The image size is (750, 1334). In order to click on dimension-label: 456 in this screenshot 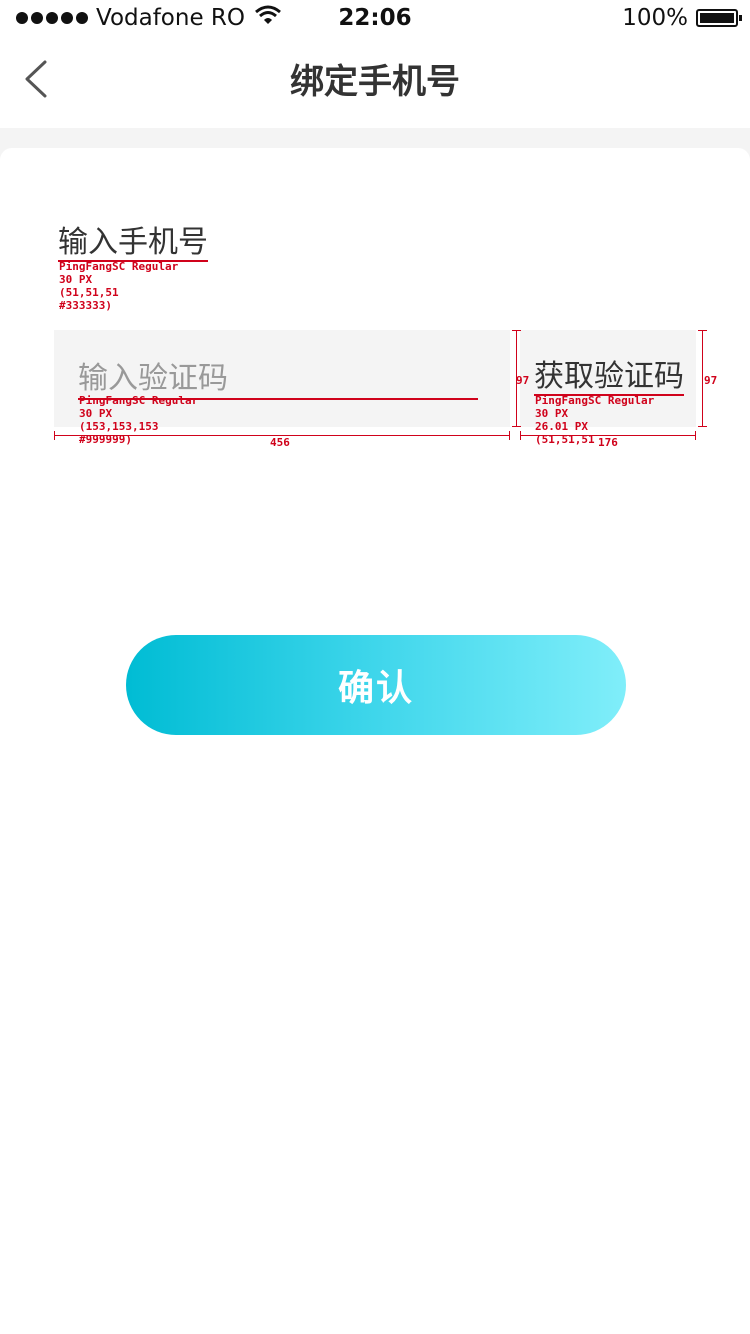, I will do `click(280, 442)`.